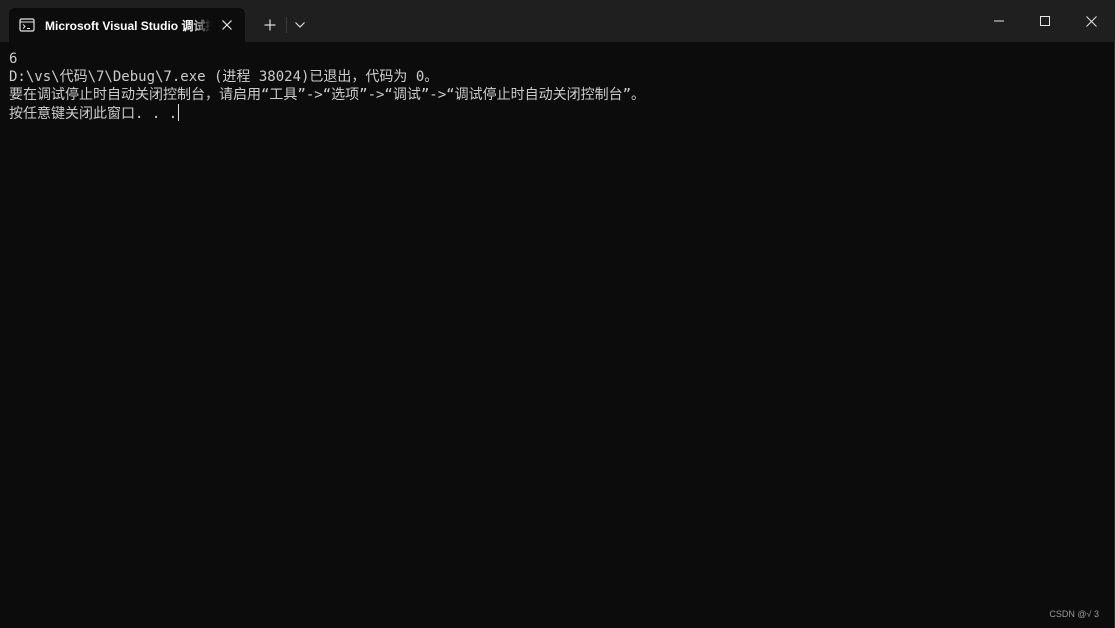  I want to click on profile-dropdown-button, so click(300, 25).